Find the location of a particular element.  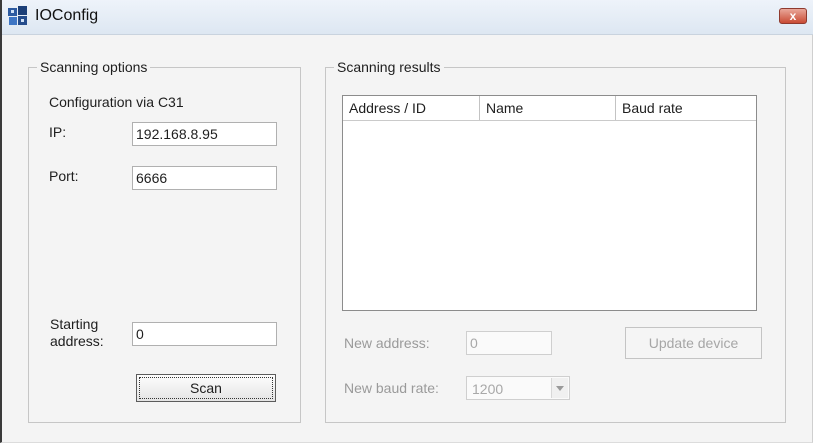

new-baud-rate-label: New baud rate: is located at coordinates (391, 388).